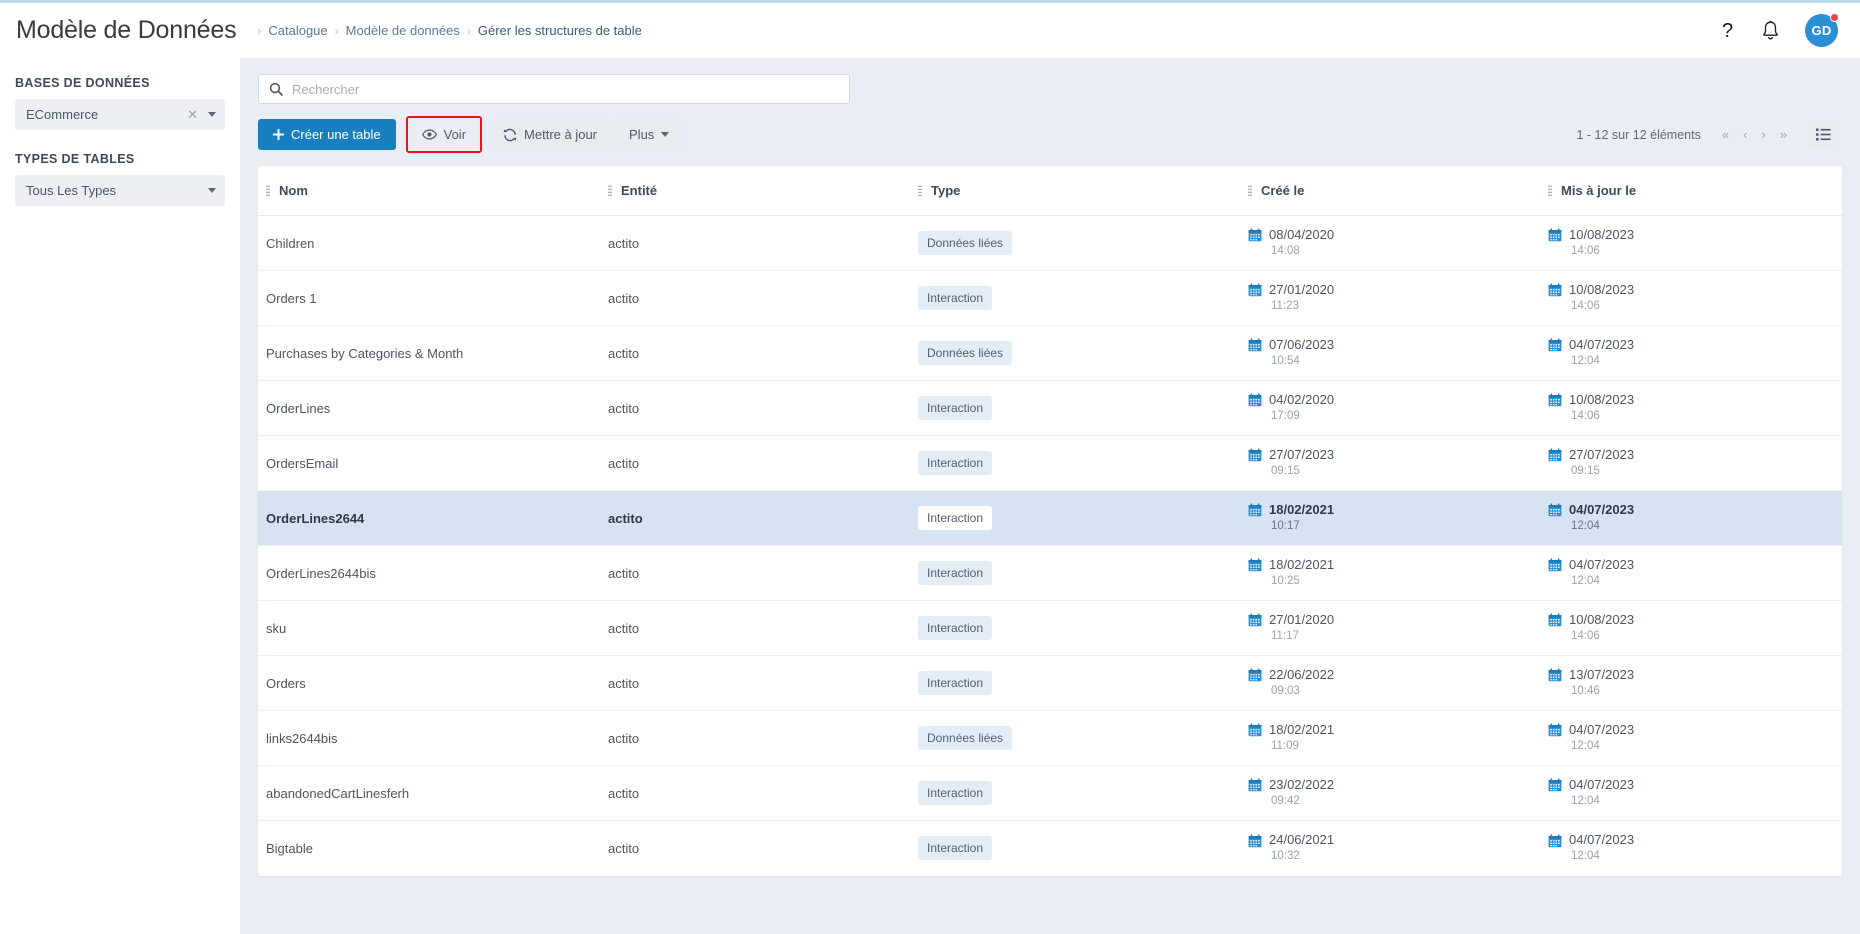  I want to click on update-label: Mettre à jour, so click(561, 134).